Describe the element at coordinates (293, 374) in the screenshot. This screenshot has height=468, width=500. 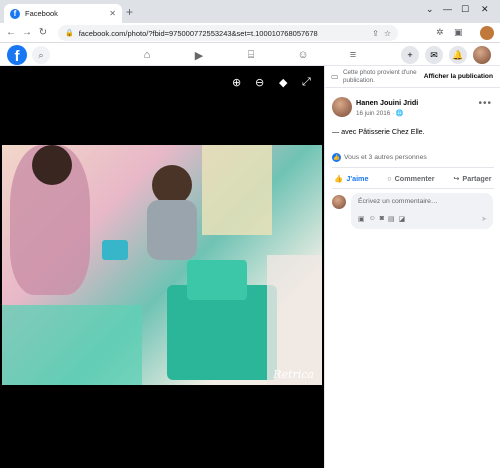
I see `retrica-watermark: Retrica` at that location.